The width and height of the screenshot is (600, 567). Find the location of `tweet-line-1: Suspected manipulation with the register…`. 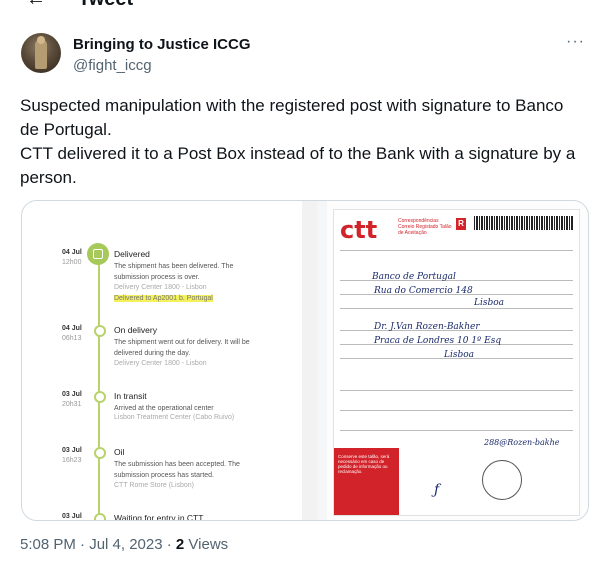

tweet-line-1: Suspected manipulation with the register… is located at coordinates (292, 117).